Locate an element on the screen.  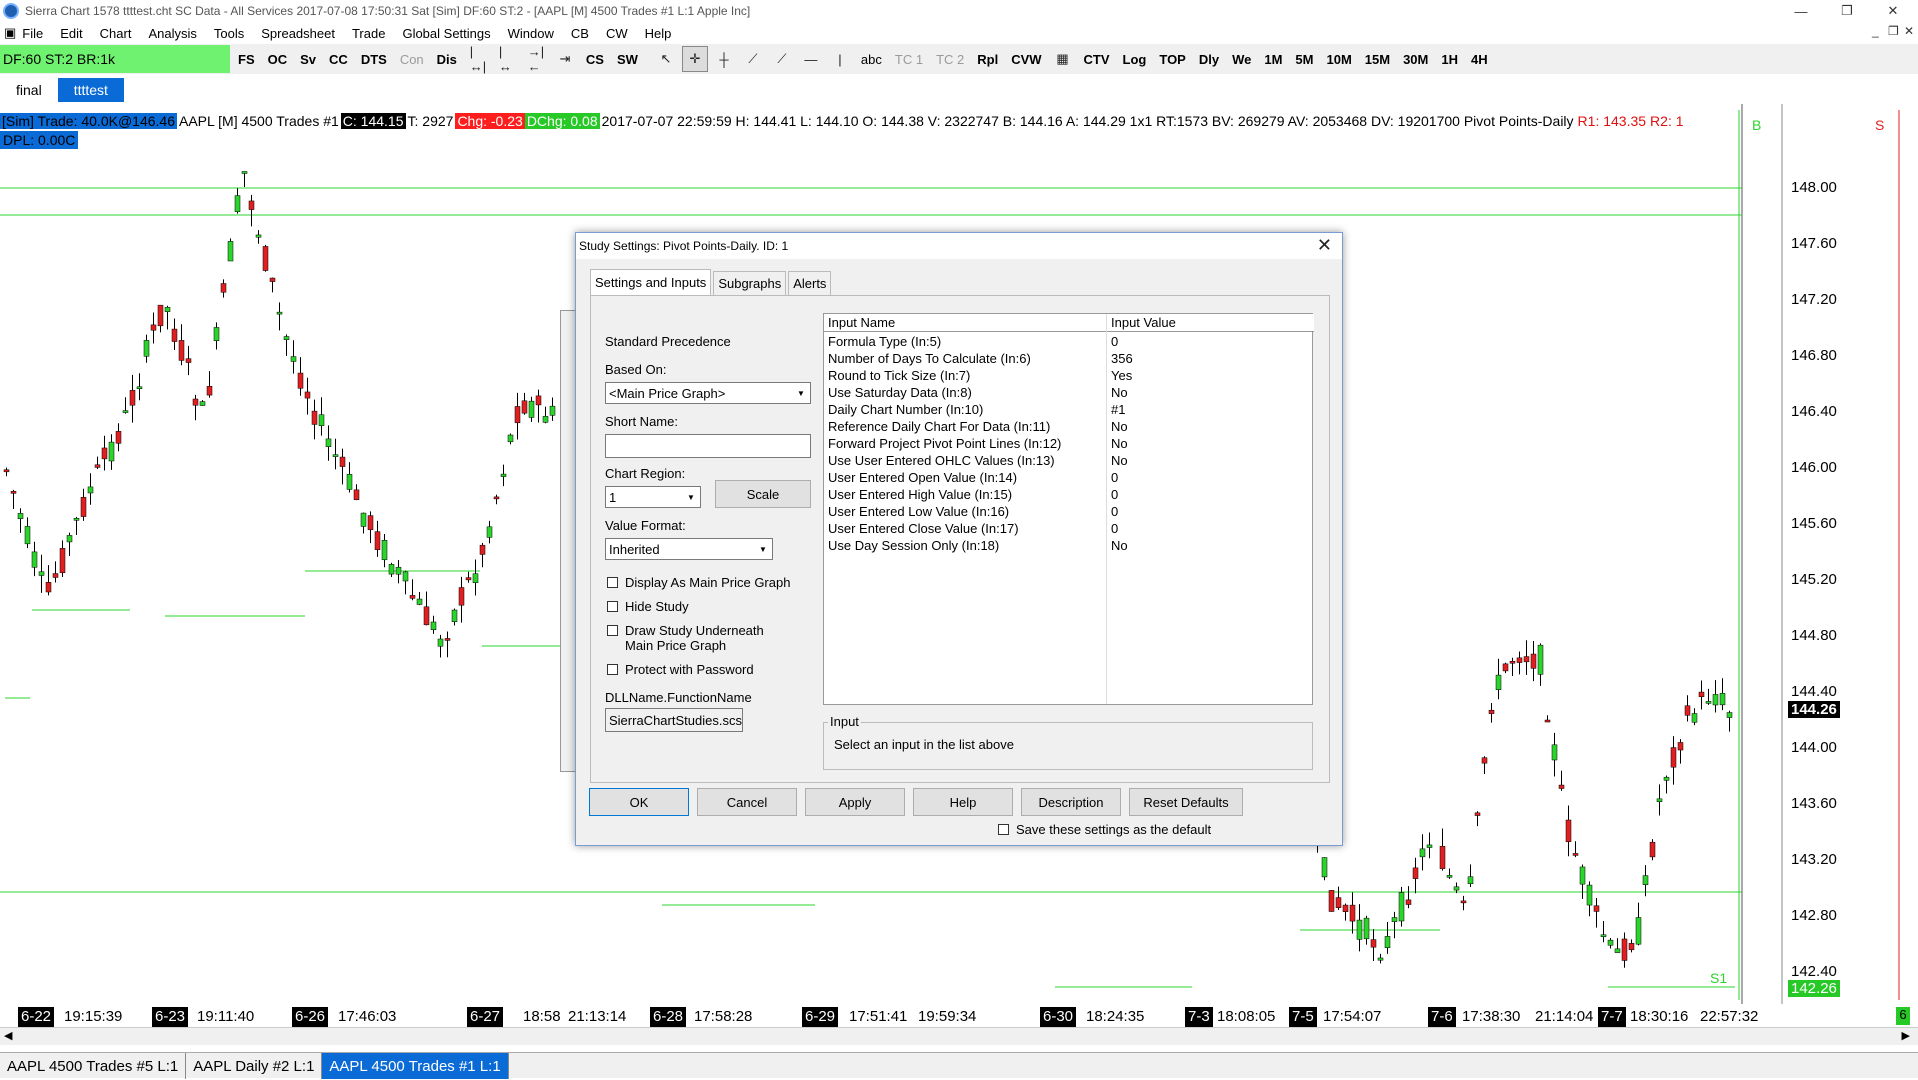
input-value: 356 is located at coordinates (1122, 358).